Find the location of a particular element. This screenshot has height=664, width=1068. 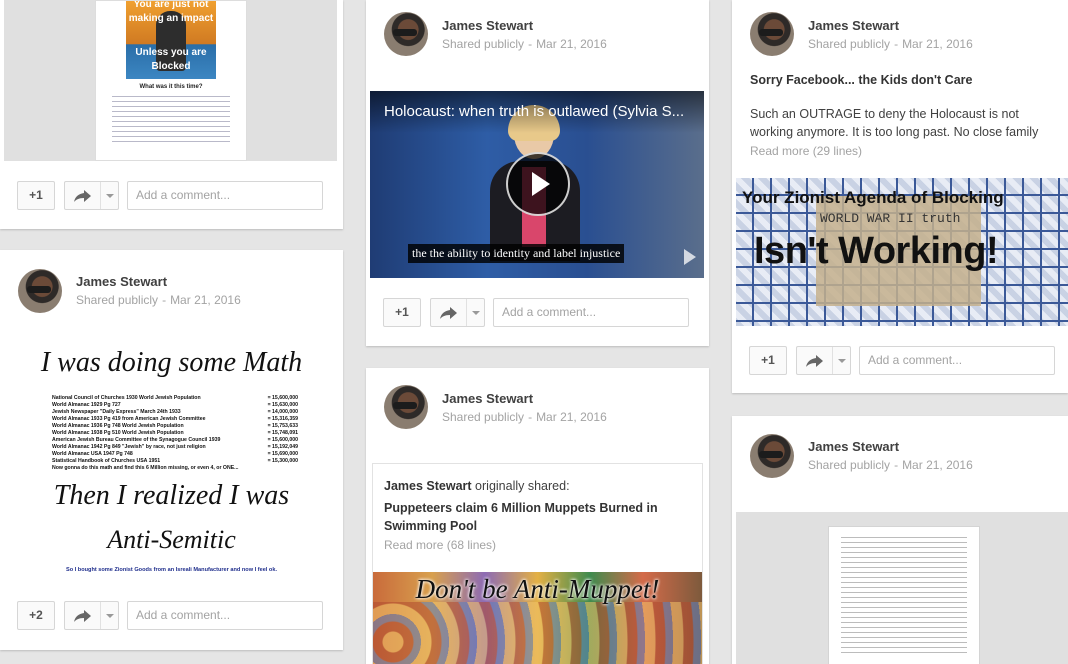

math-row-label: World Almanac USA 1947 Pg 748 is located at coordinates (92, 454).